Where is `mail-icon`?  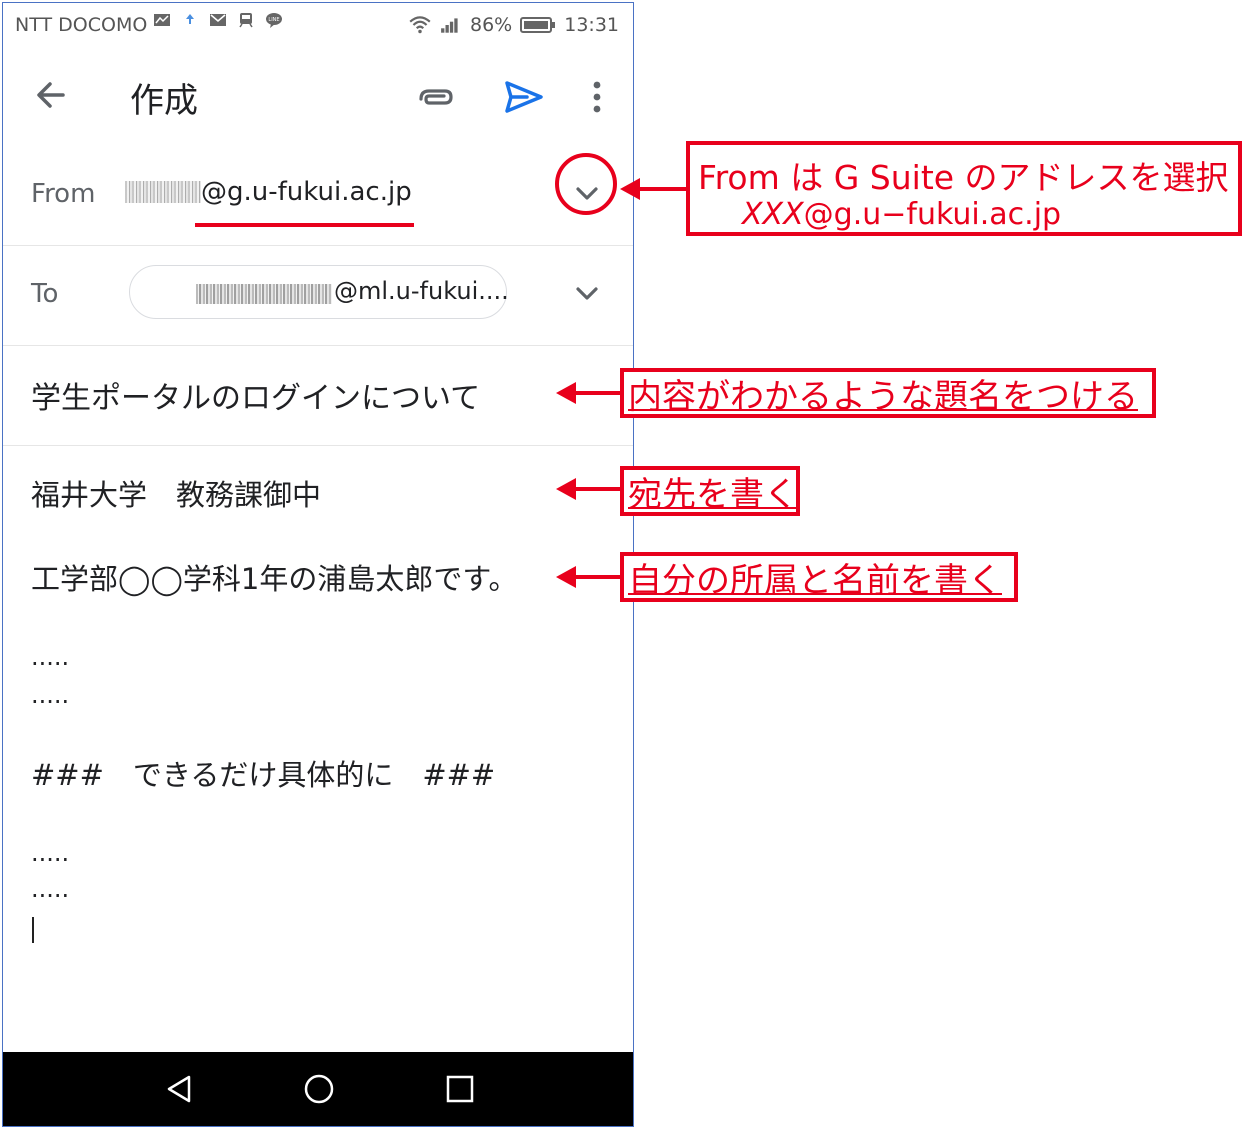
mail-icon is located at coordinates (218, 20).